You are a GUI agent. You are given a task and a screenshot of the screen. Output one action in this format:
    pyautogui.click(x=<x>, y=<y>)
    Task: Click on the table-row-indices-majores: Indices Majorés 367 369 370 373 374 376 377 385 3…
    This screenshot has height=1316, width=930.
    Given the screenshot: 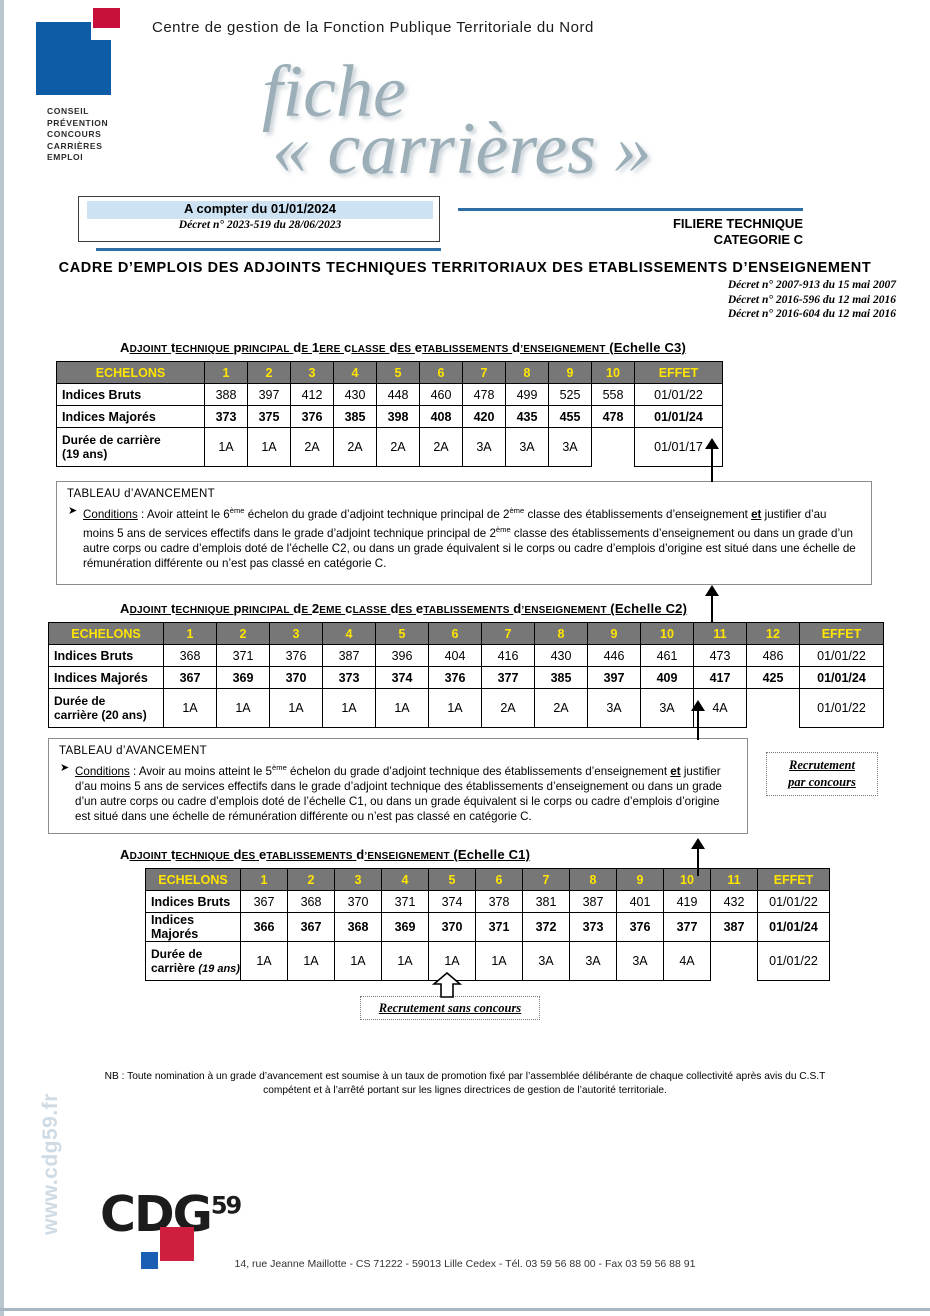 What is the action you would take?
    pyautogui.click(x=466, y=677)
    